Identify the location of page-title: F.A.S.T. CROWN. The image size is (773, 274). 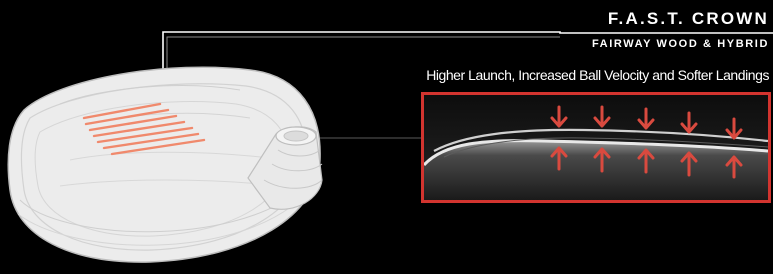
(688, 18).